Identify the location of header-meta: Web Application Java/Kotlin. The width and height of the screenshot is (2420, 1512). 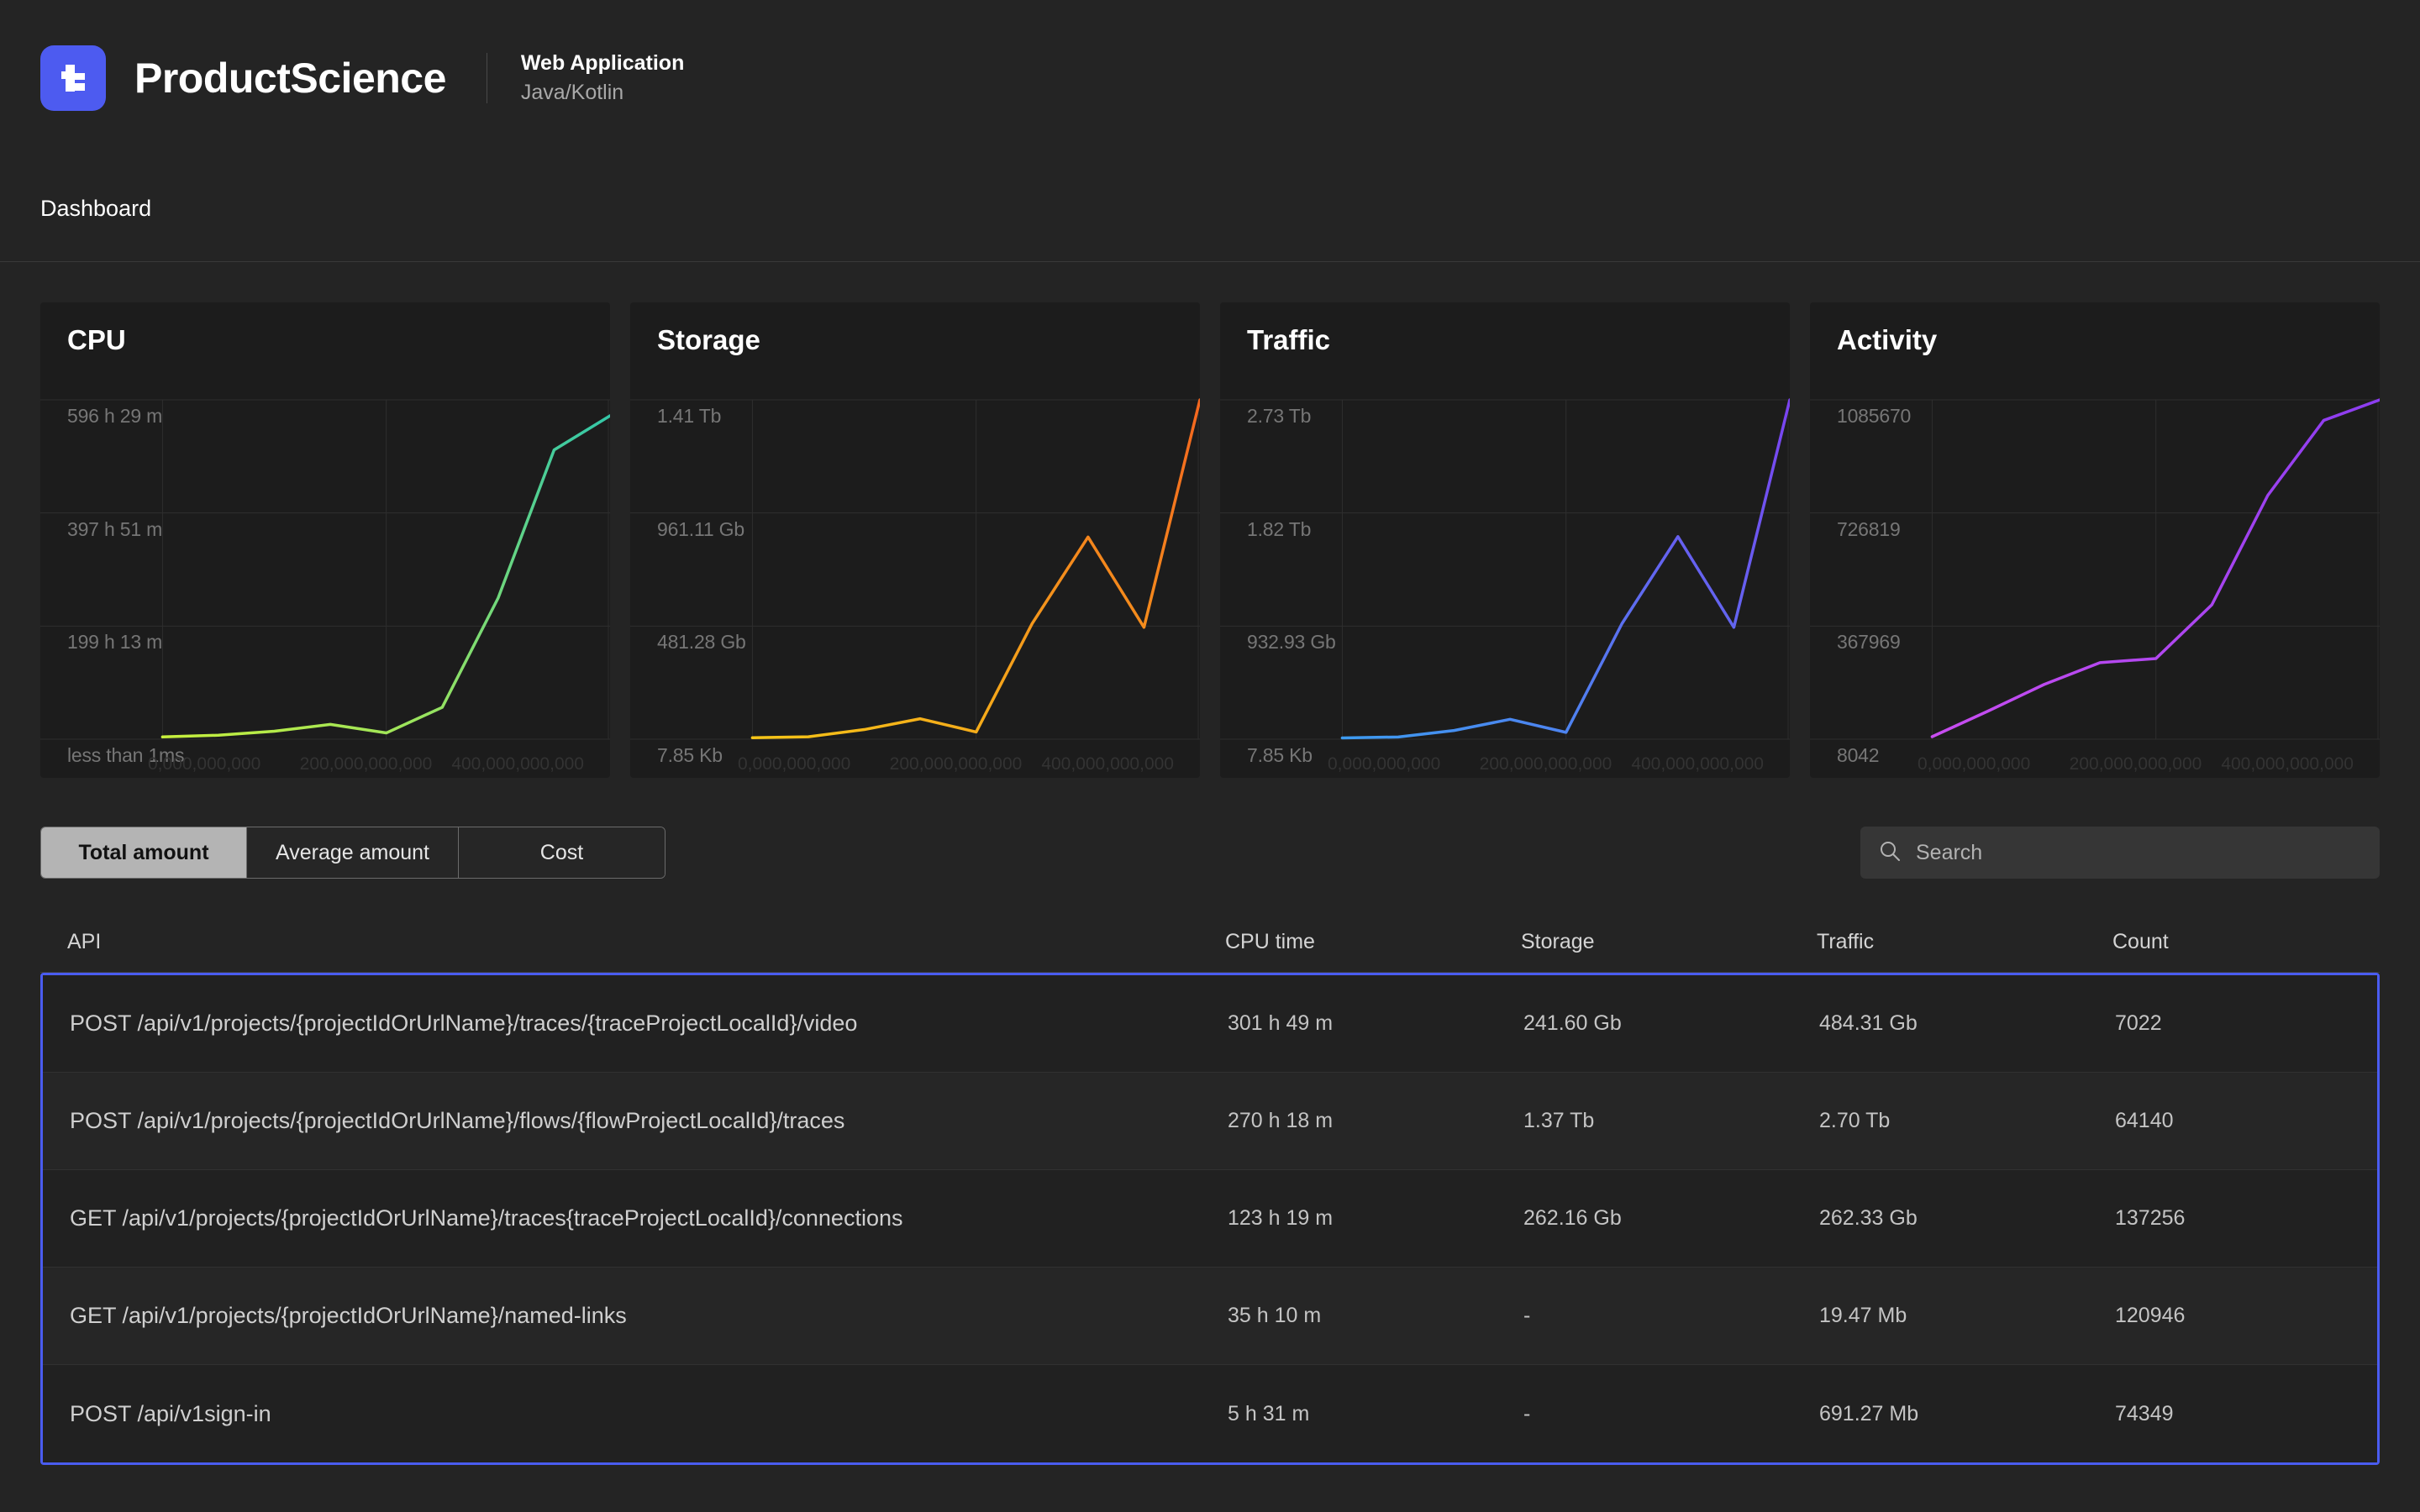
(602, 78).